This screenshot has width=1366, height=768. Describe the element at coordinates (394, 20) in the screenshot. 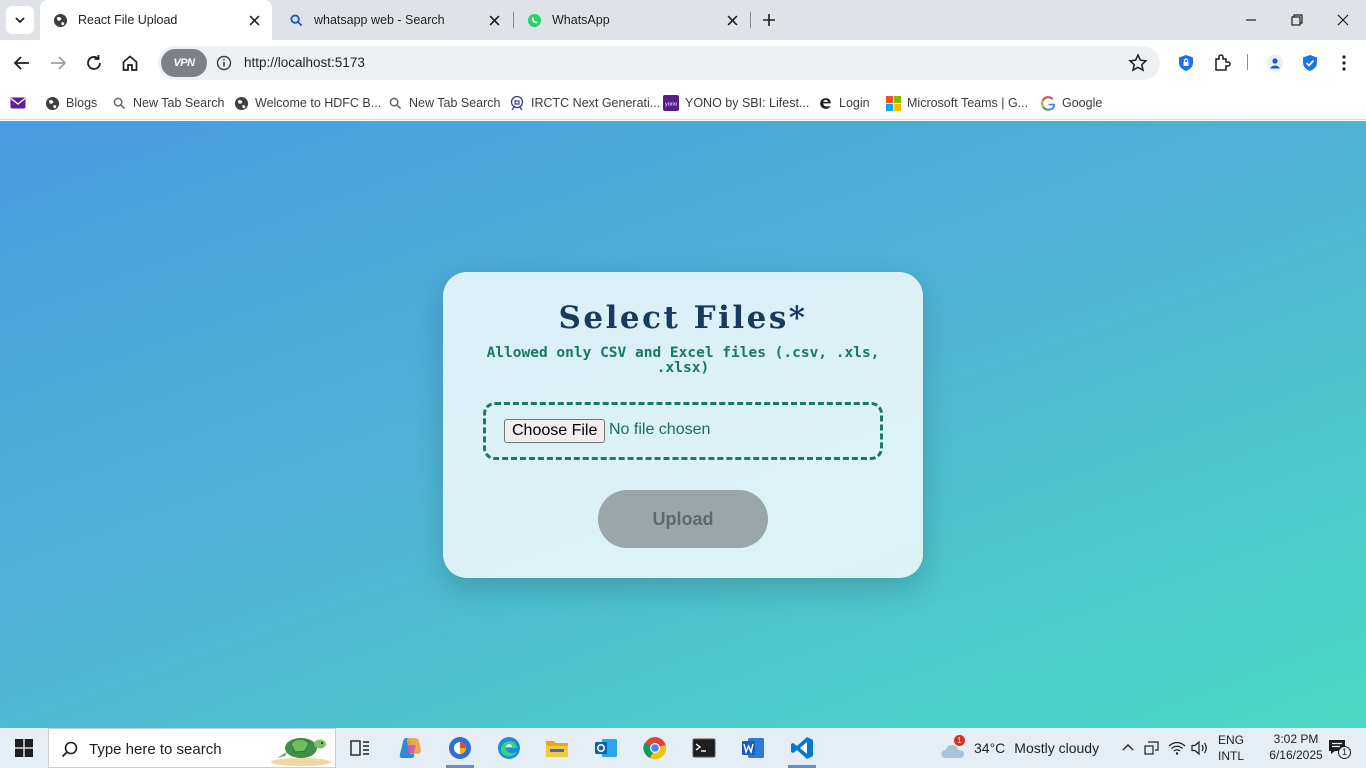

I see `tab-whatsapp-search: whatsapp web - Search` at that location.